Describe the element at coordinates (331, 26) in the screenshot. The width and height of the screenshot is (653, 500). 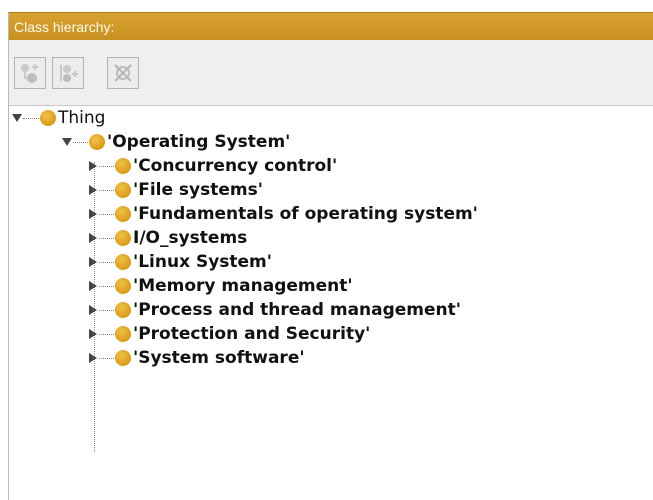
I see `panel-header: Class hierarchy:` at that location.